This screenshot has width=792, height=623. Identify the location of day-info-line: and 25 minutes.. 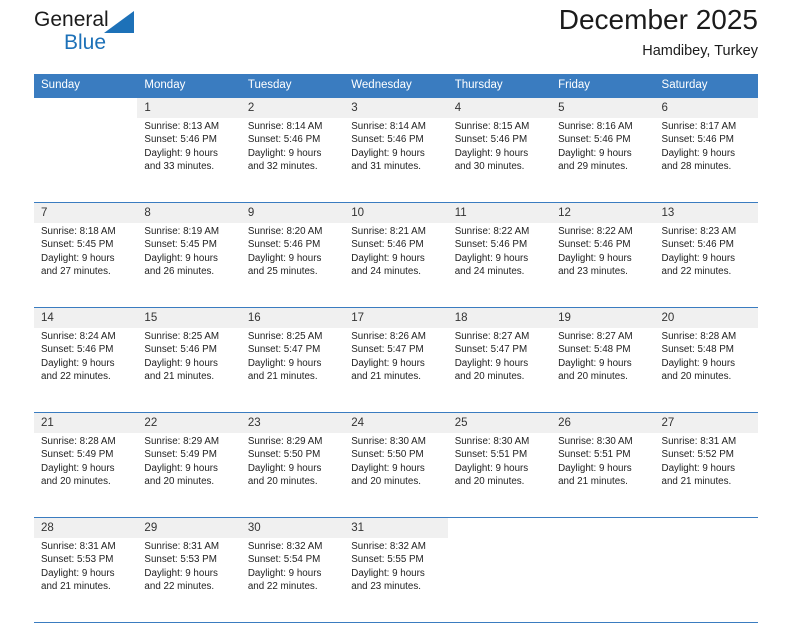
(294, 271).